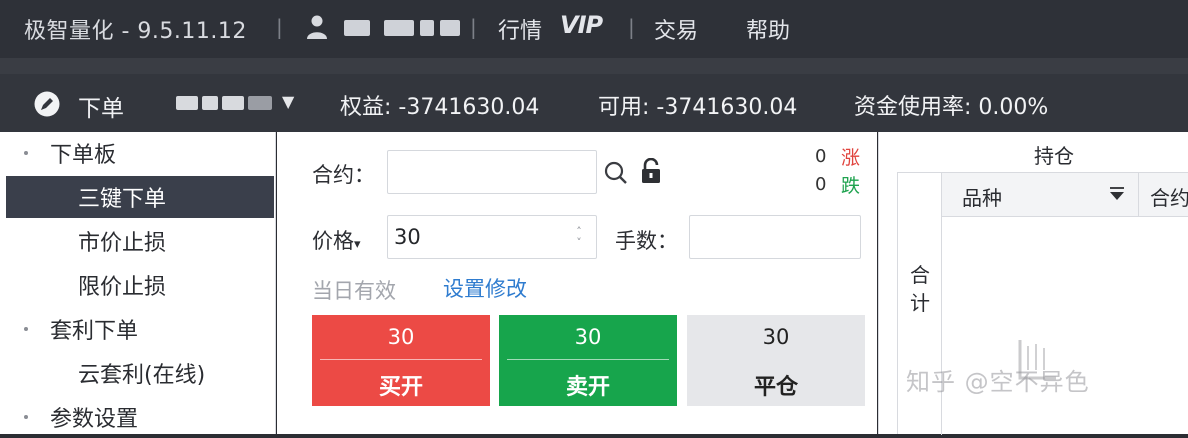 This screenshot has height=438, width=1188. What do you see at coordinates (440, 107) in the screenshot?
I see `equity-value: 权益: -3741630.04` at bounding box center [440, 107].